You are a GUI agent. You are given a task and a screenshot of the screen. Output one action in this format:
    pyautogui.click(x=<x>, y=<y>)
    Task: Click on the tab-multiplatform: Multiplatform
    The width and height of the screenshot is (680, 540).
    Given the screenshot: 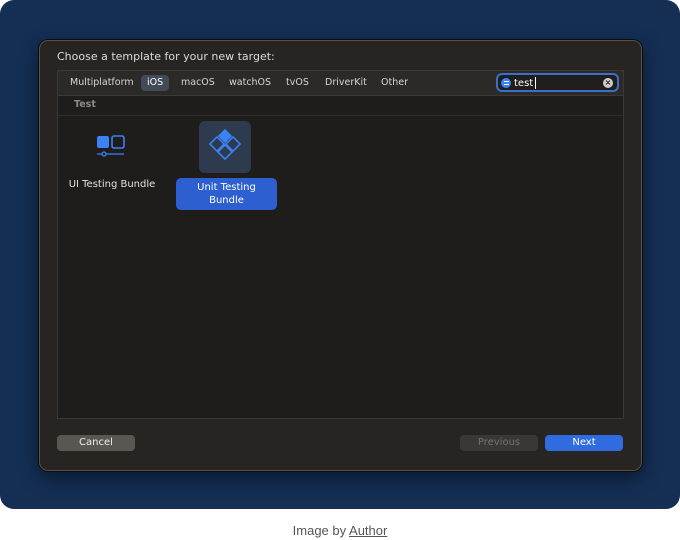 What is the action you would take?
    pyautogui.click(x=102, y=83)
    